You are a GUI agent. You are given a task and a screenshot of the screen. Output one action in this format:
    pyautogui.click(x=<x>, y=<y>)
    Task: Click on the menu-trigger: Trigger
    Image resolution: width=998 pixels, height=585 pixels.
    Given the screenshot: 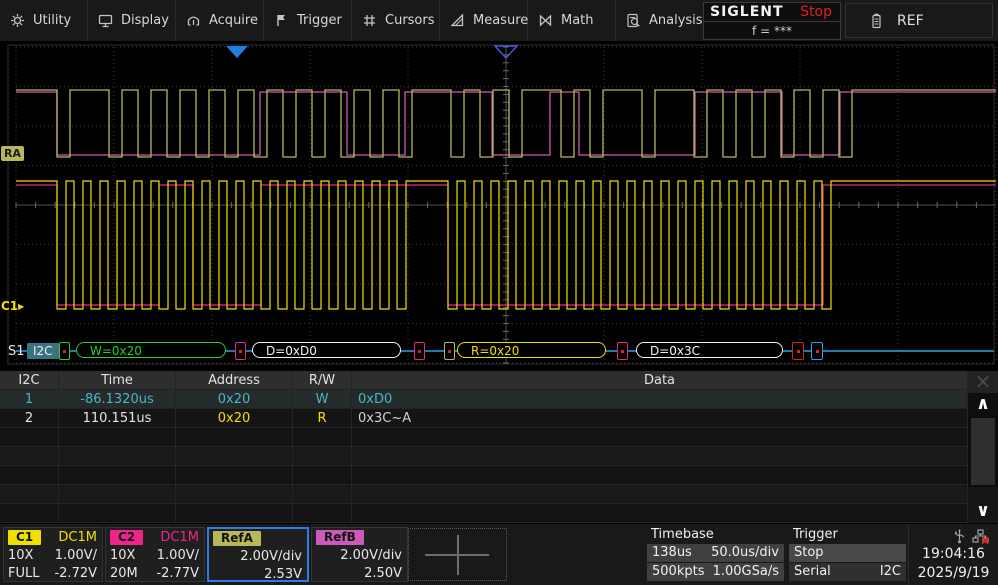 What is the action you would take?
    pyautogui.click(x=308, y=20)
    